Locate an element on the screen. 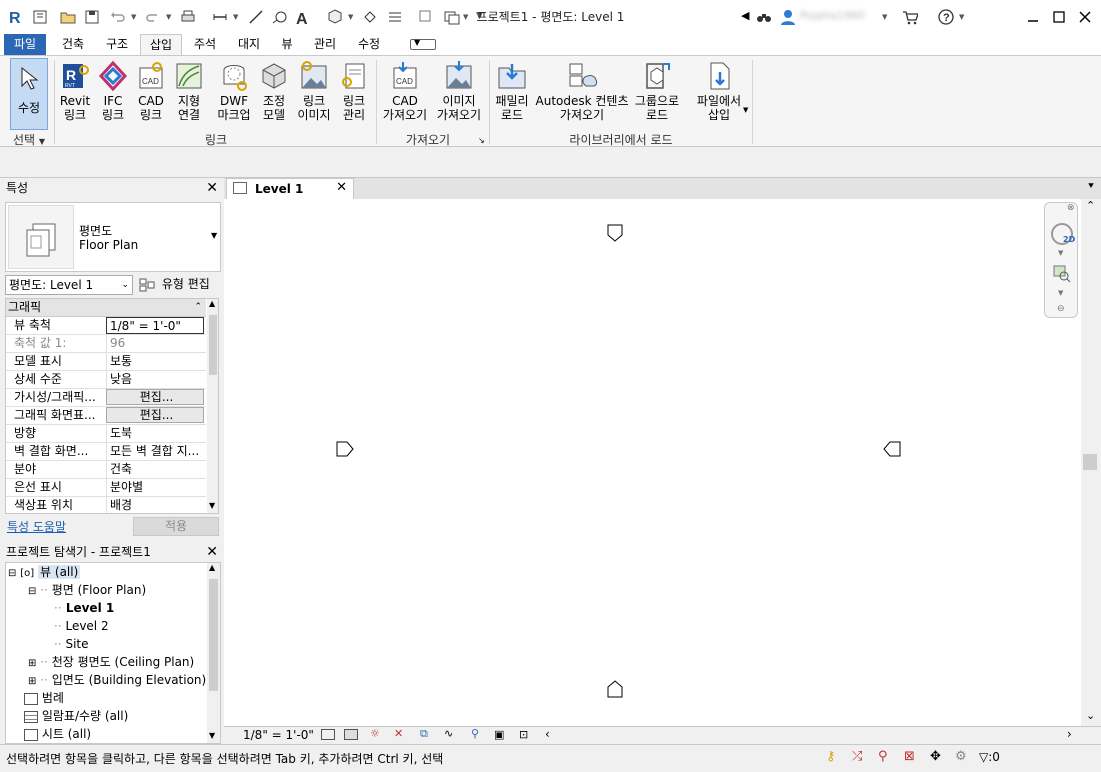  canvas-vertical-scrollbar: ⌃ ⌄ is located at coordinates (1091, 462).